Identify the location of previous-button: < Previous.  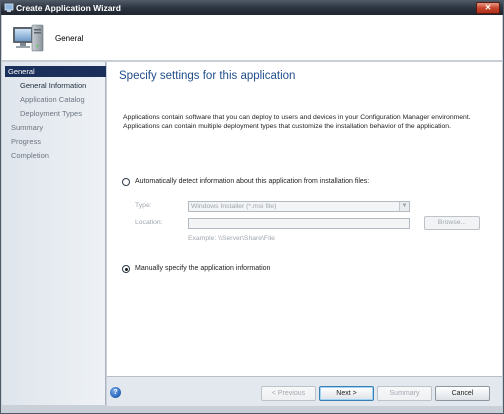
(288, 393).